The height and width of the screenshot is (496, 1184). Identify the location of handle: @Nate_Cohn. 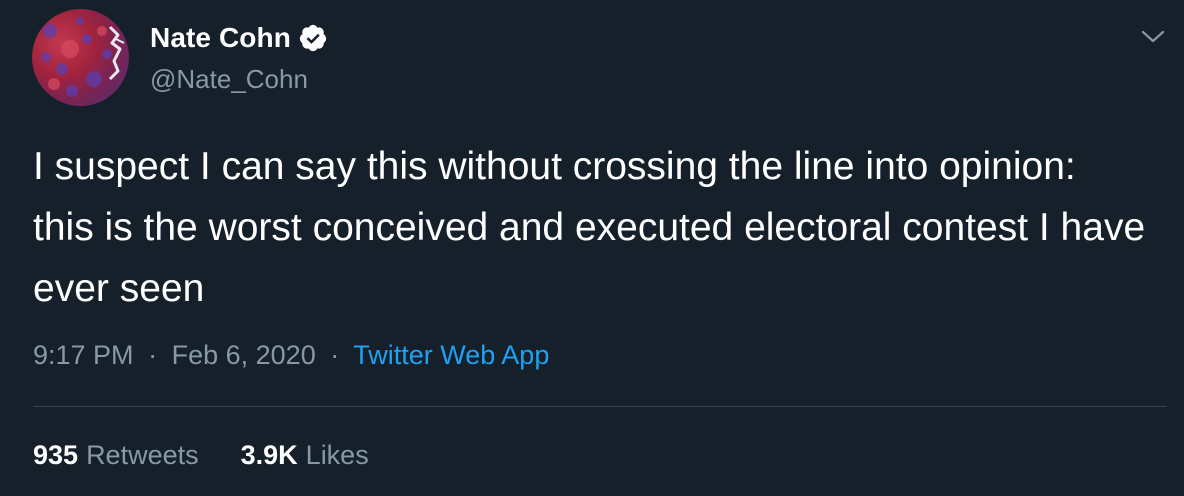
(239, 79).